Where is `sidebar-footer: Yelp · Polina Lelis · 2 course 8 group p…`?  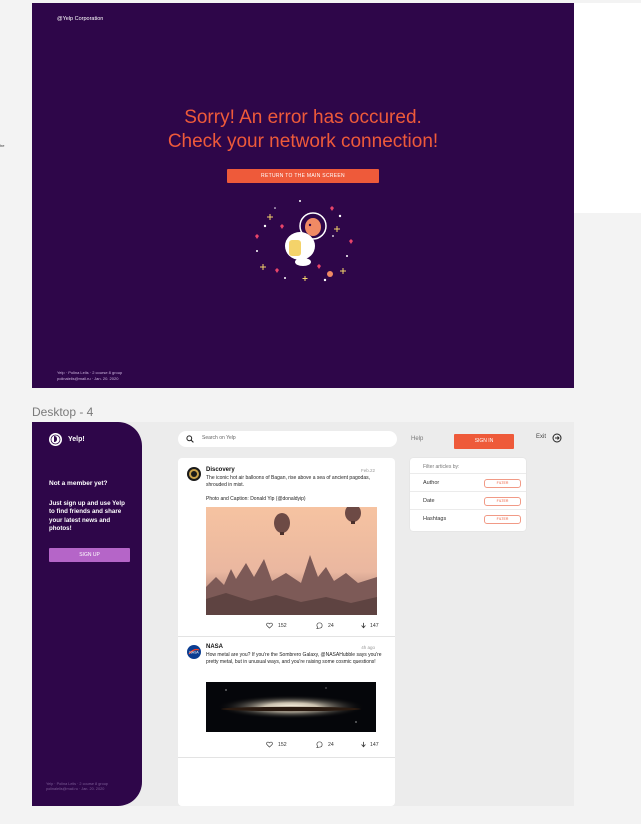 sidebar-footer: Yelp · Polina Lelis · 2 course 8 group p… is located at coordinates (77, 787).